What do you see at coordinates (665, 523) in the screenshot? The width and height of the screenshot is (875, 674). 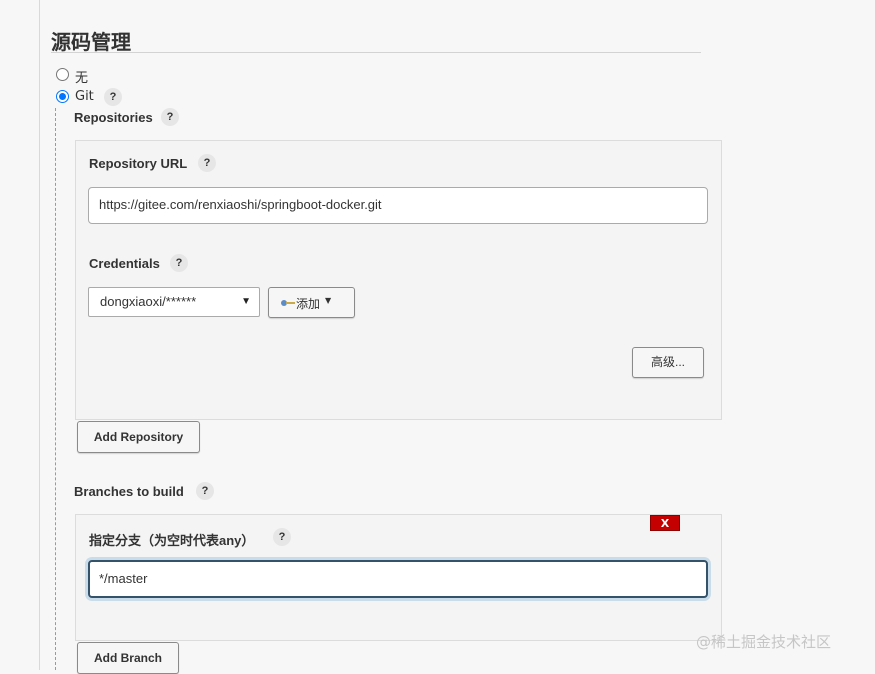 I see `delete-branch-button: X` at bounding box center [665, 523].